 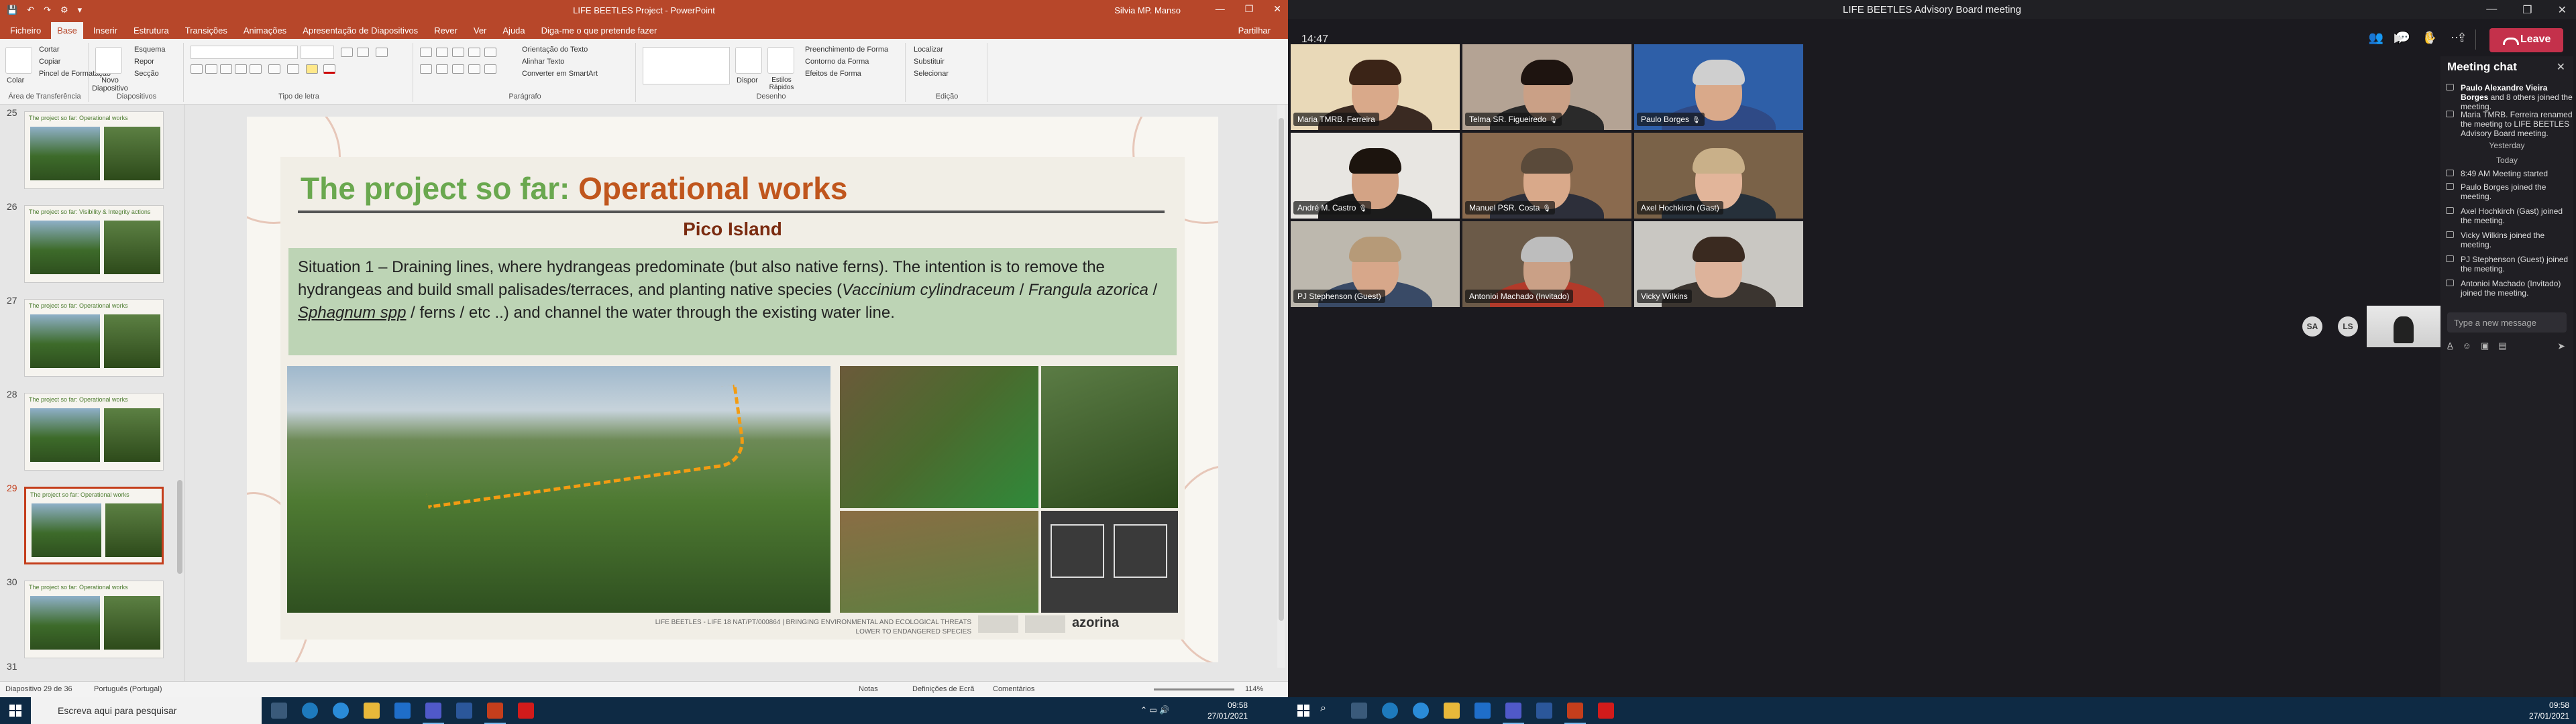 What do you see at coordinates (211, 69) in the screenshot?
I see `italic-icon` at bounding box center [211, 69].